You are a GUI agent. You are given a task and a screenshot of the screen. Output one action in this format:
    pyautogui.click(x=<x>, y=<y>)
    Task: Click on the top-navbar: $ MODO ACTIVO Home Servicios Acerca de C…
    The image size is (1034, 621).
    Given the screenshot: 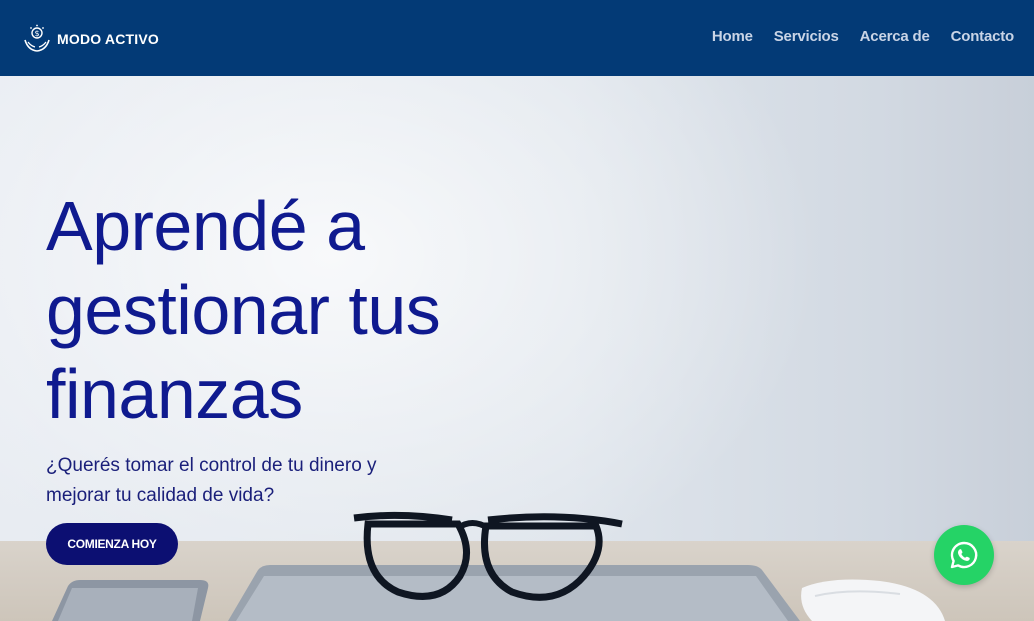 What is the action you would take?
    pyautogui.click(x=517, y=38)
    